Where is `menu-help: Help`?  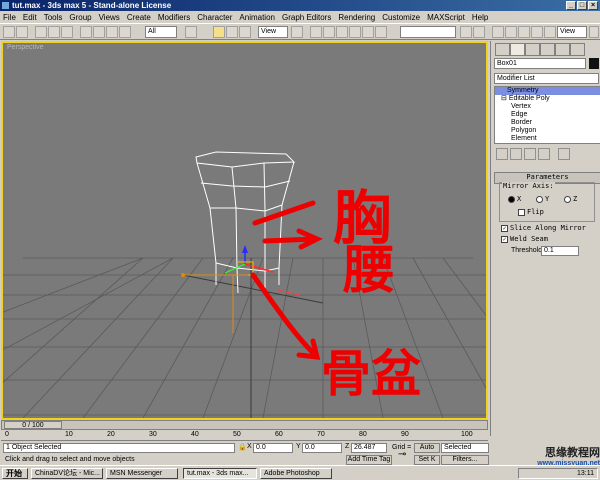 menu-help: Help is located at coordinates (480, 17).